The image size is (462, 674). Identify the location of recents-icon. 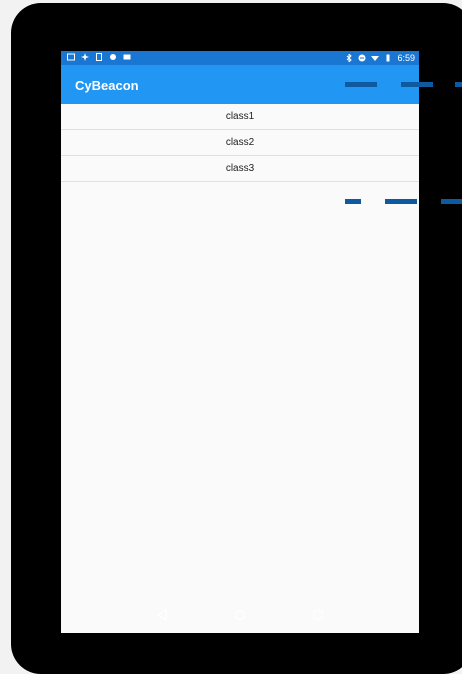
(318, 615).